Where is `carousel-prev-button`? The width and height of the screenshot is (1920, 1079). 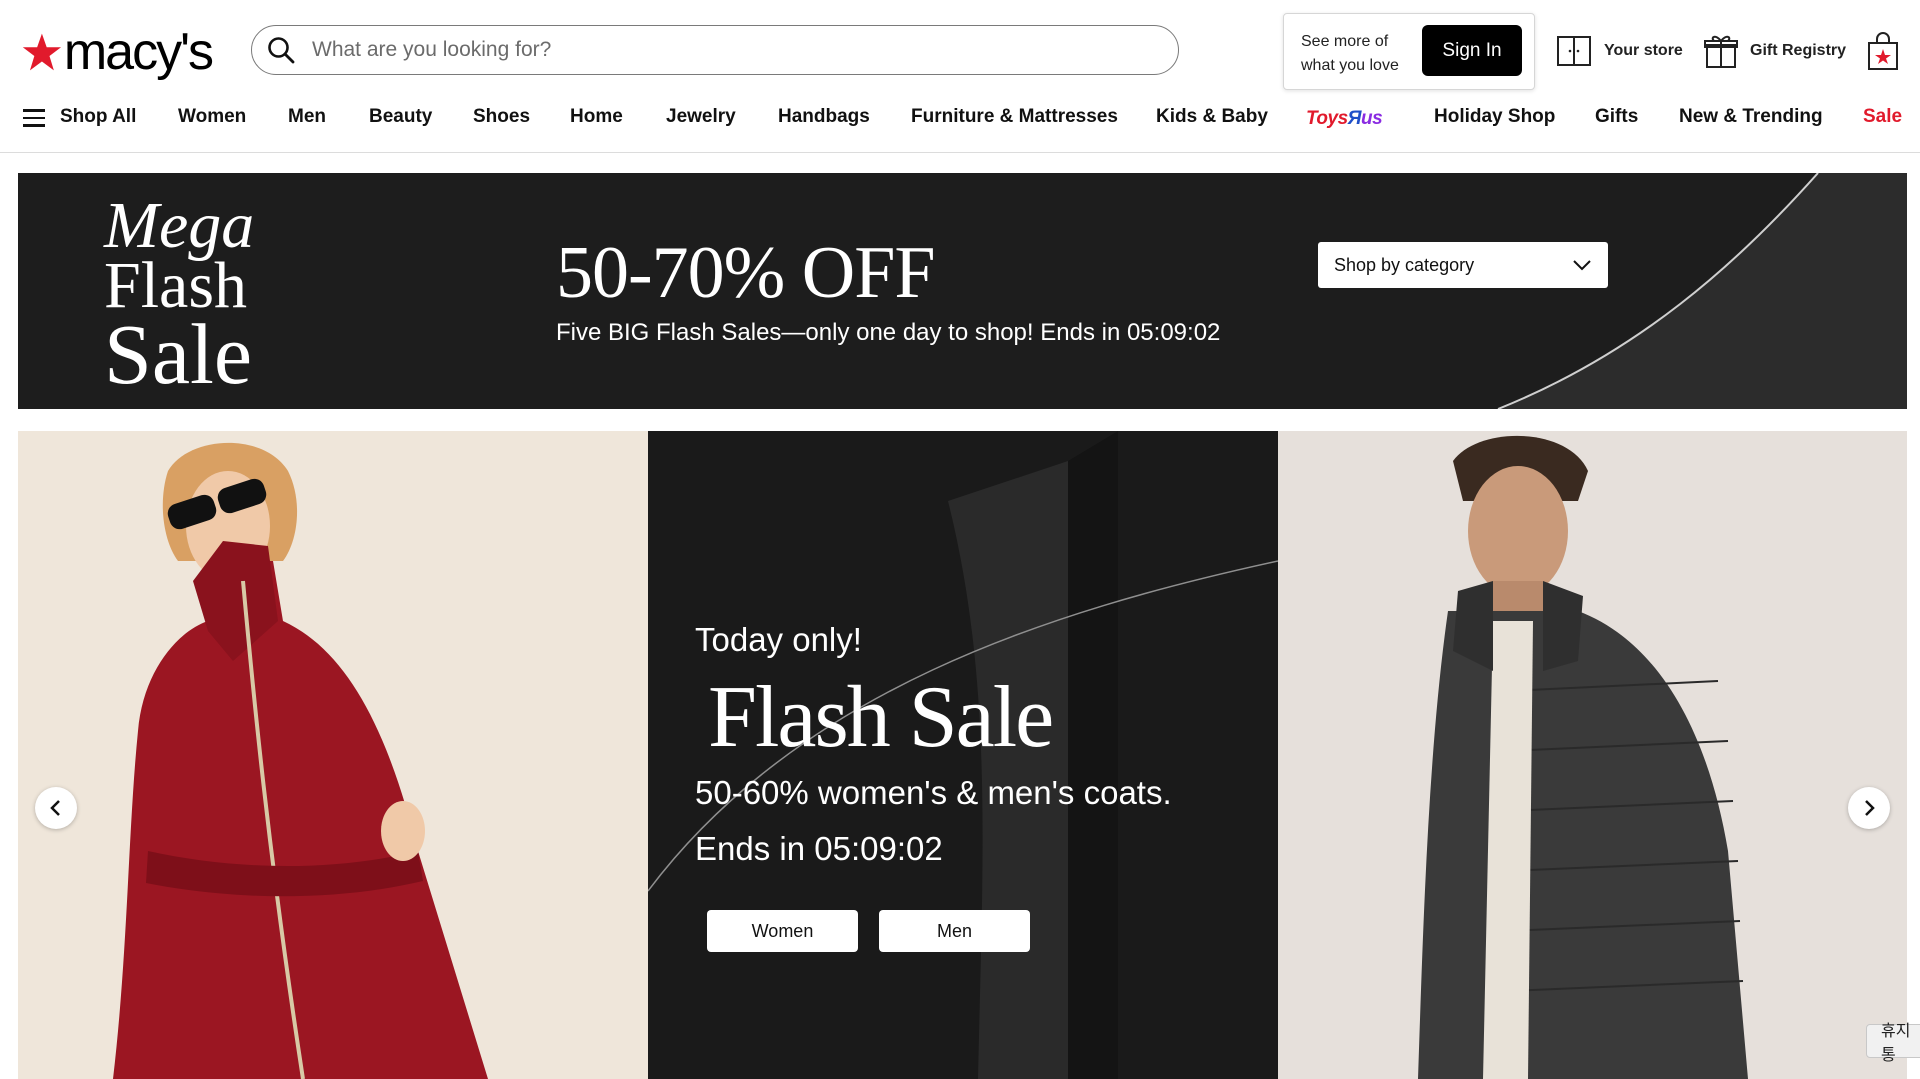 carousel-prev-button is located at coordinates (56, 808).